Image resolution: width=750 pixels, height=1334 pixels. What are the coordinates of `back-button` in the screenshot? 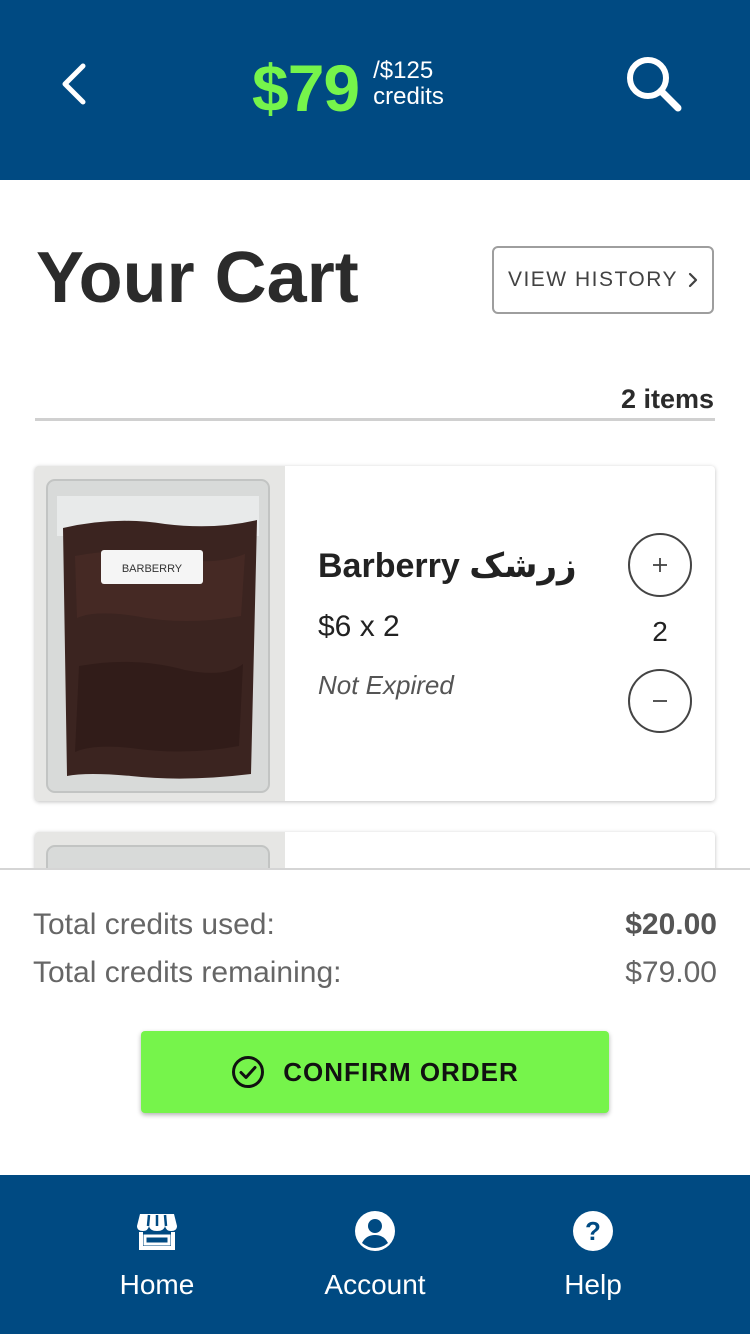 It's located at (74, 84).